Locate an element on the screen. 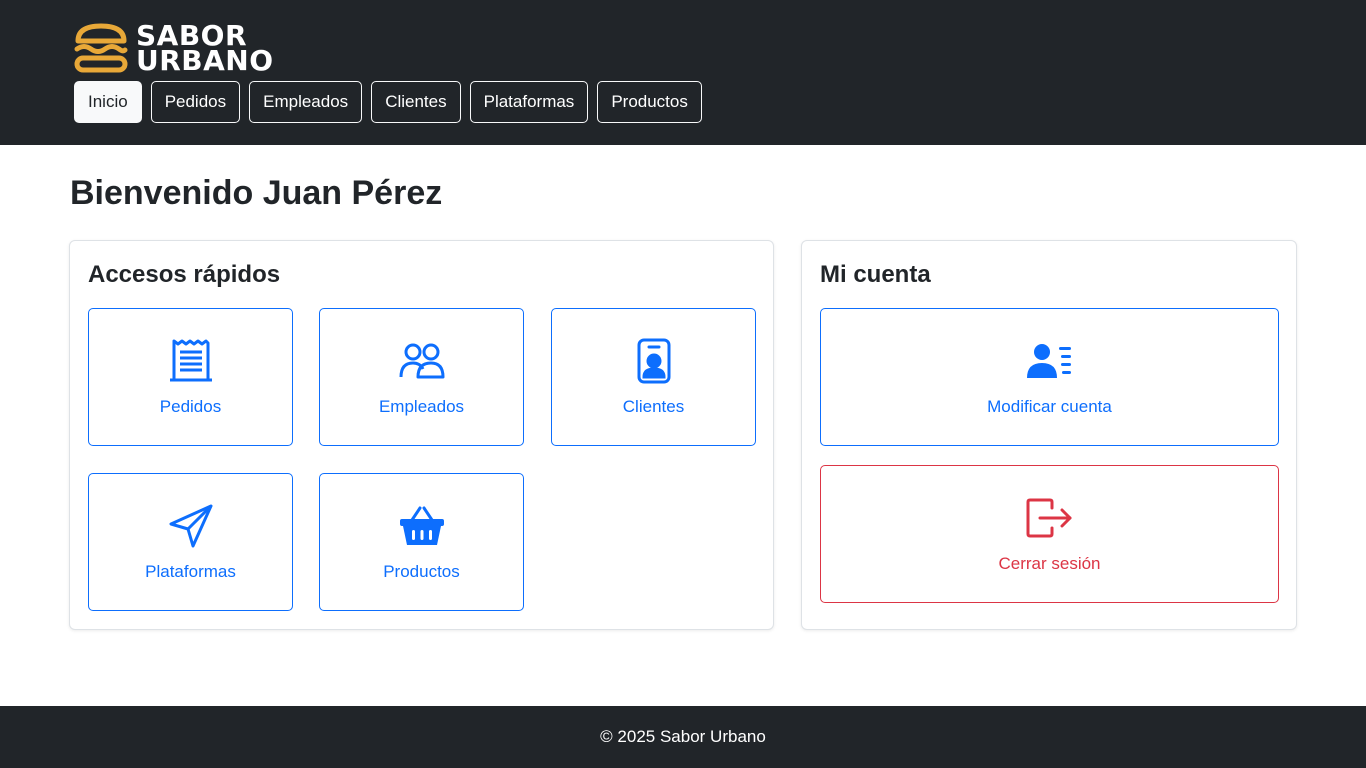  modify-account-label: Modificar cuenta is located at coordinates (1049, 406).